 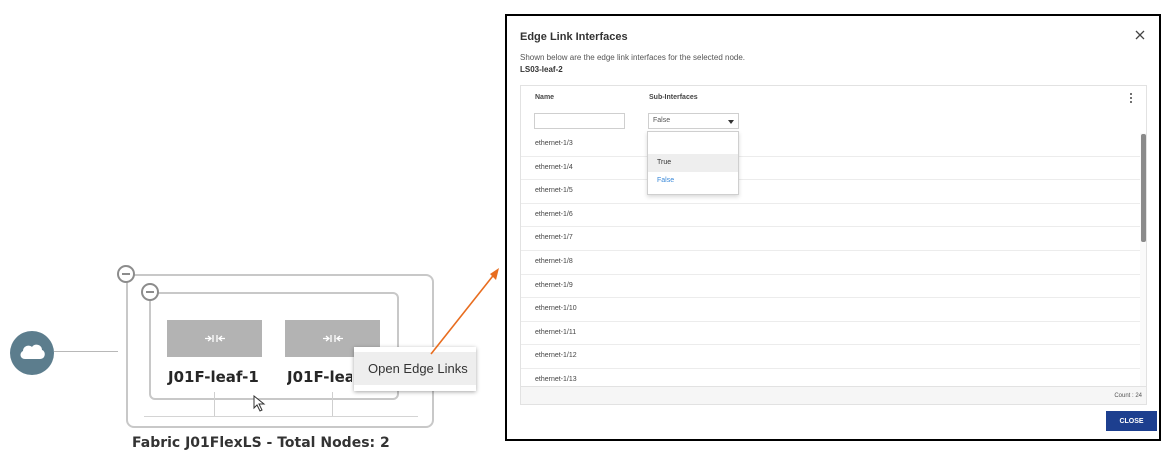 What do you see at coordinates (693, 181) in the screenshot?
I see `dropdown-option-false: False` at bounding box center [693, 181].